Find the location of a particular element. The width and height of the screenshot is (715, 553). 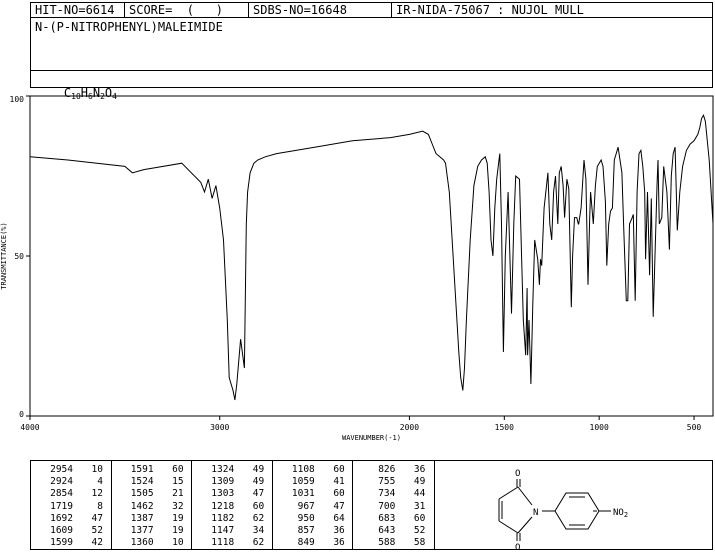

peak-wavenumber: 683 is located at coordinates (387, 518).